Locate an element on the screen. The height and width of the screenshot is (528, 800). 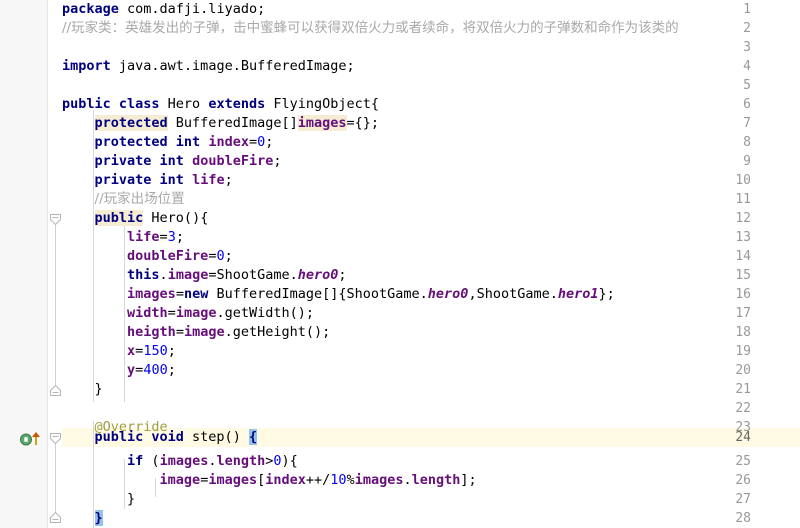
code-line-25: if (images.length>0){ is located at coordinates (180, 461).